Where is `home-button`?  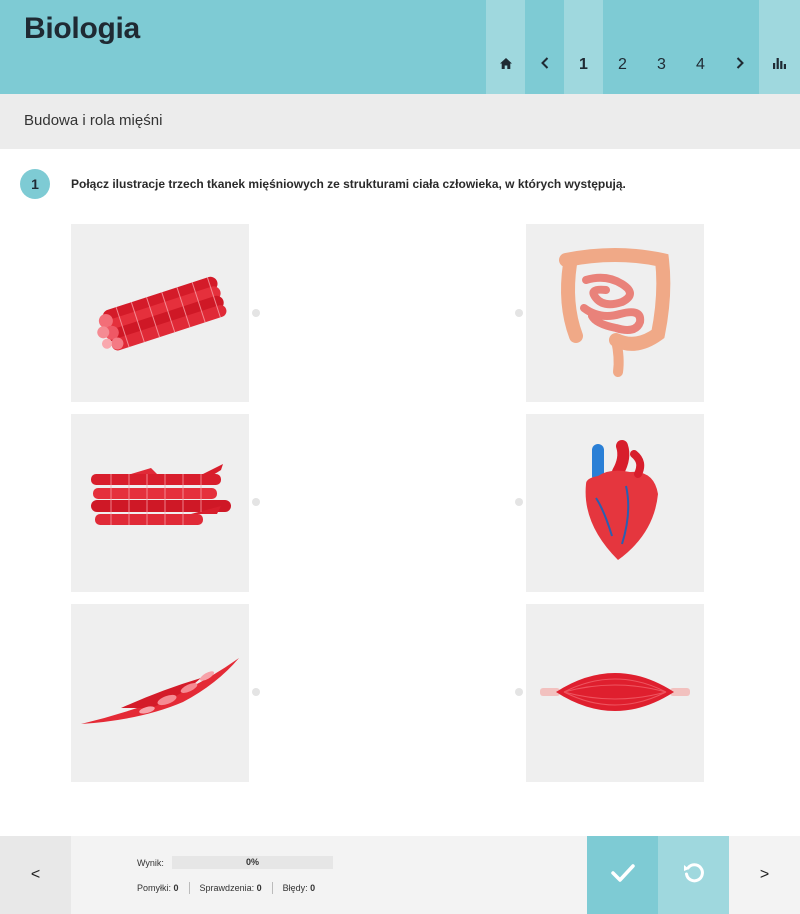
home-button is located at coordinates (505, 47).